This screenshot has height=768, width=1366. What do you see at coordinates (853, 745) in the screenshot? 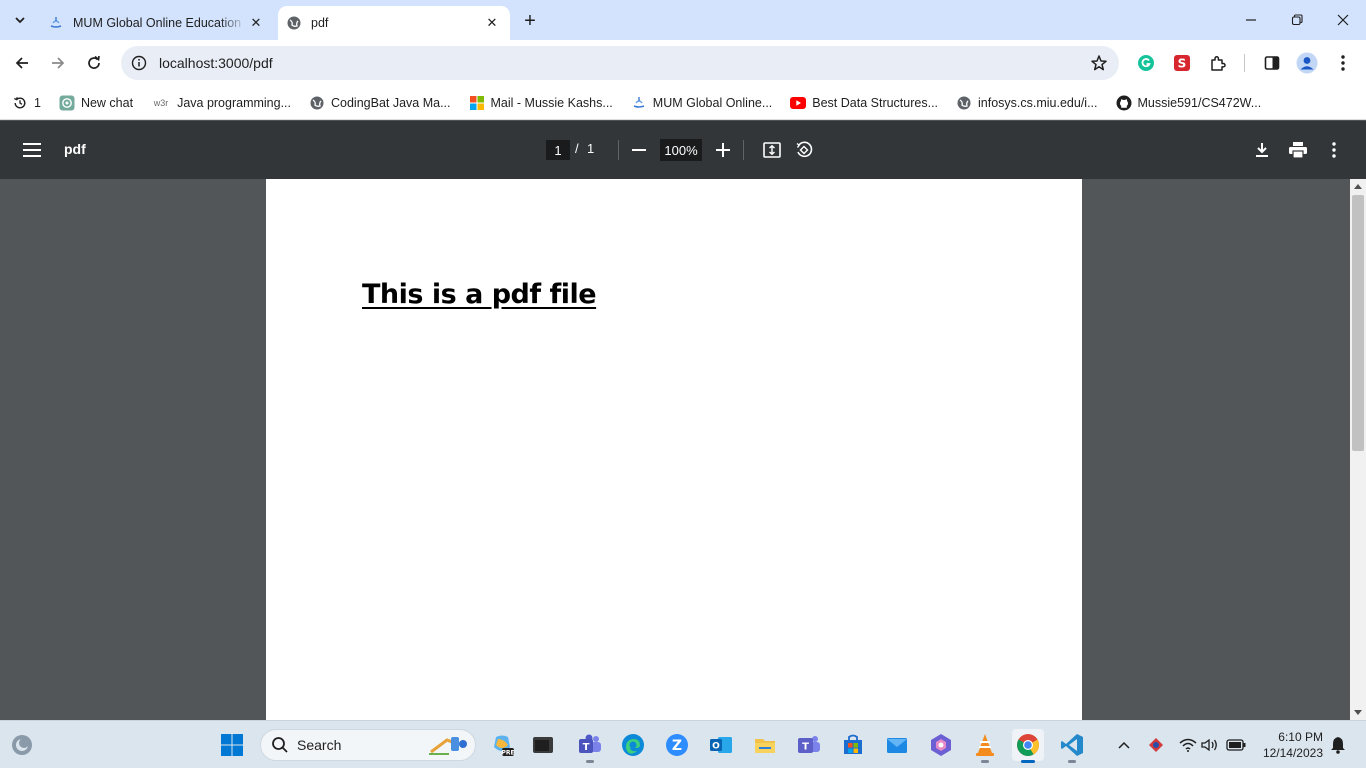
I see `microsoft-store-app` at bounding box center [853, 745].